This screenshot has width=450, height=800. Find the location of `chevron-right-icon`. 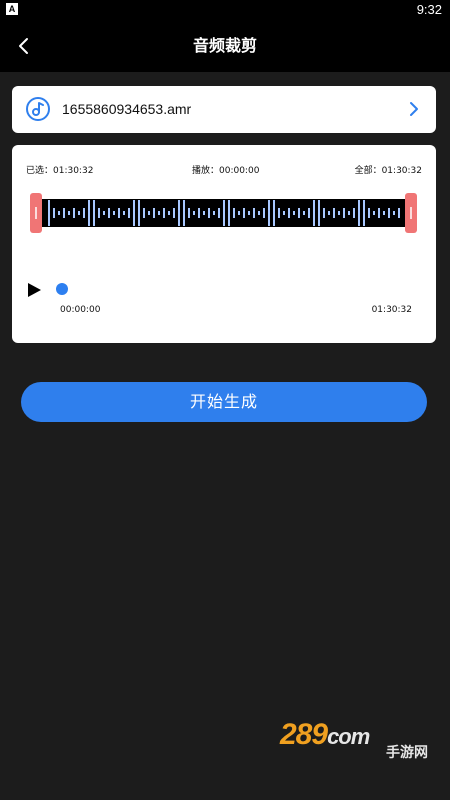

chevron-right-icon is located at coordinates (414, 109).